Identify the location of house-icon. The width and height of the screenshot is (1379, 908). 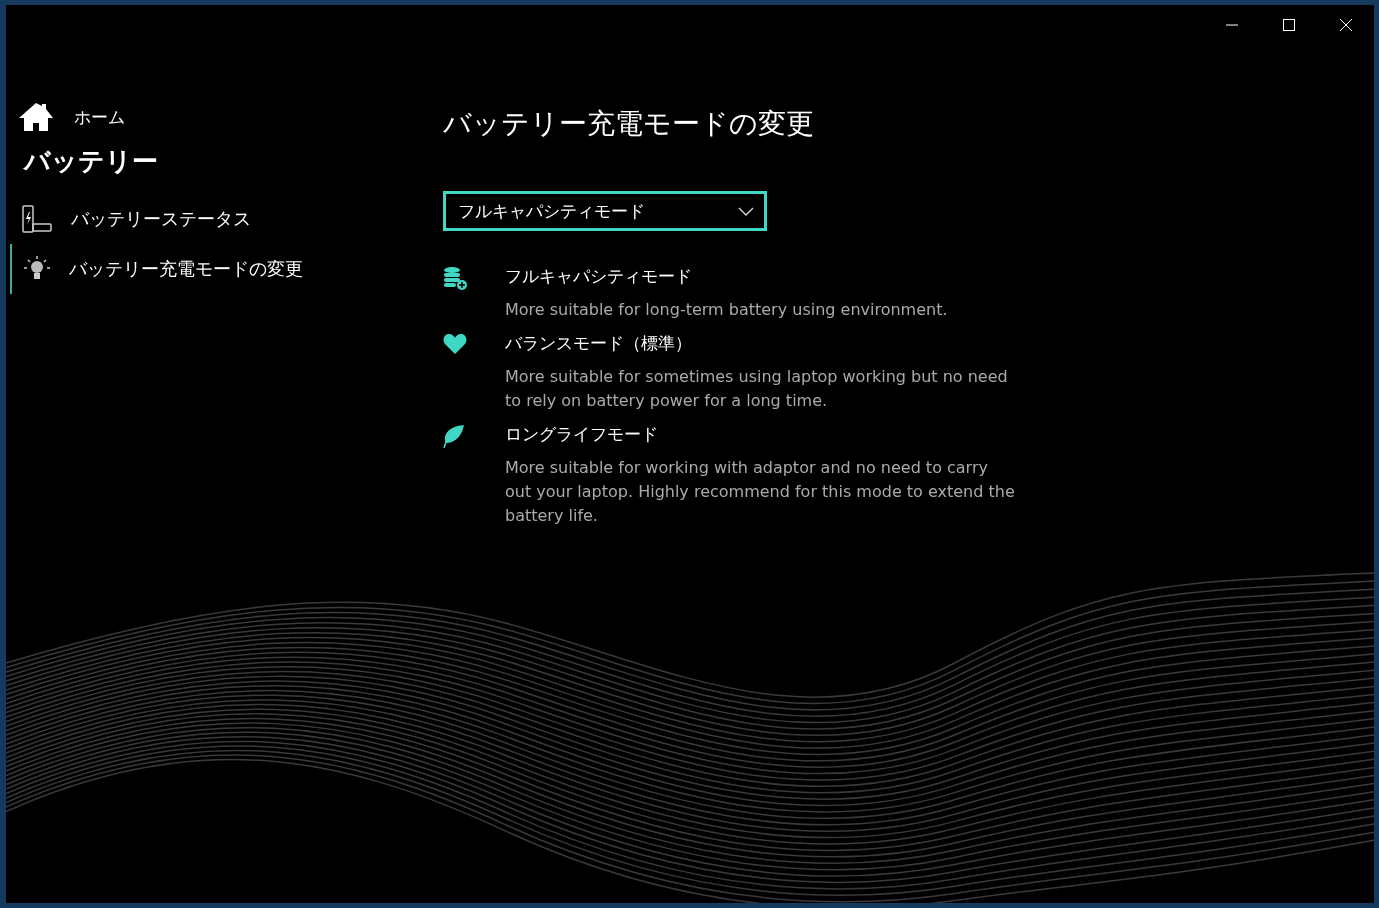
(36, 117).